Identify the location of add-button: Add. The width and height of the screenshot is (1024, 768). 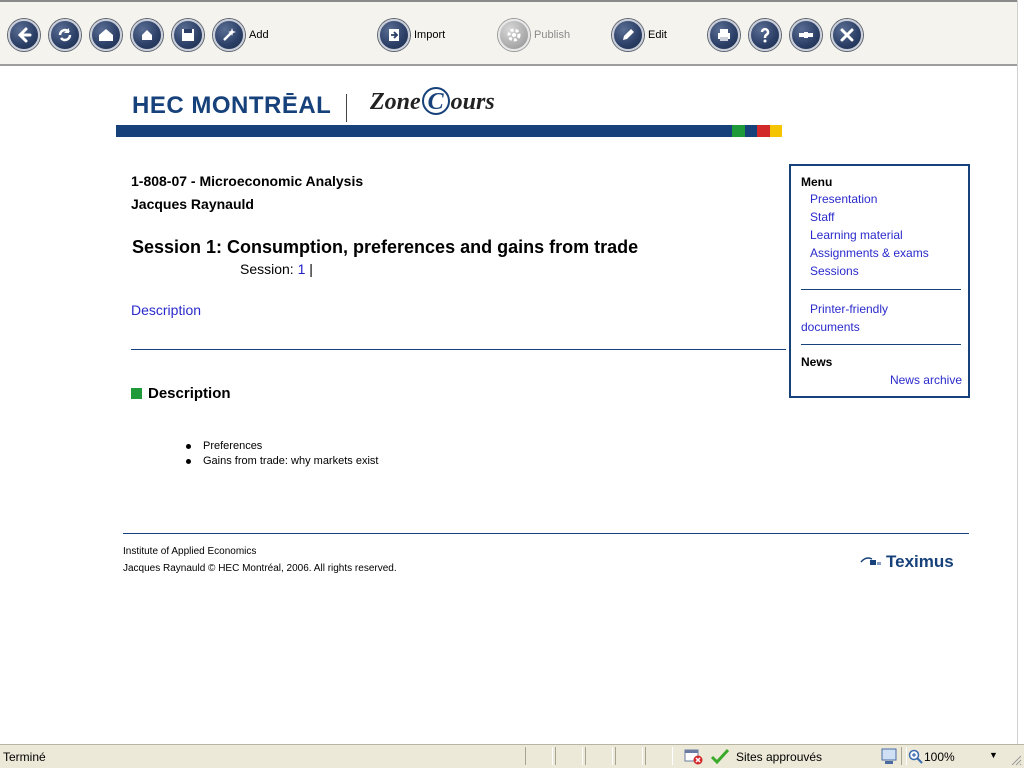
(241, 35).